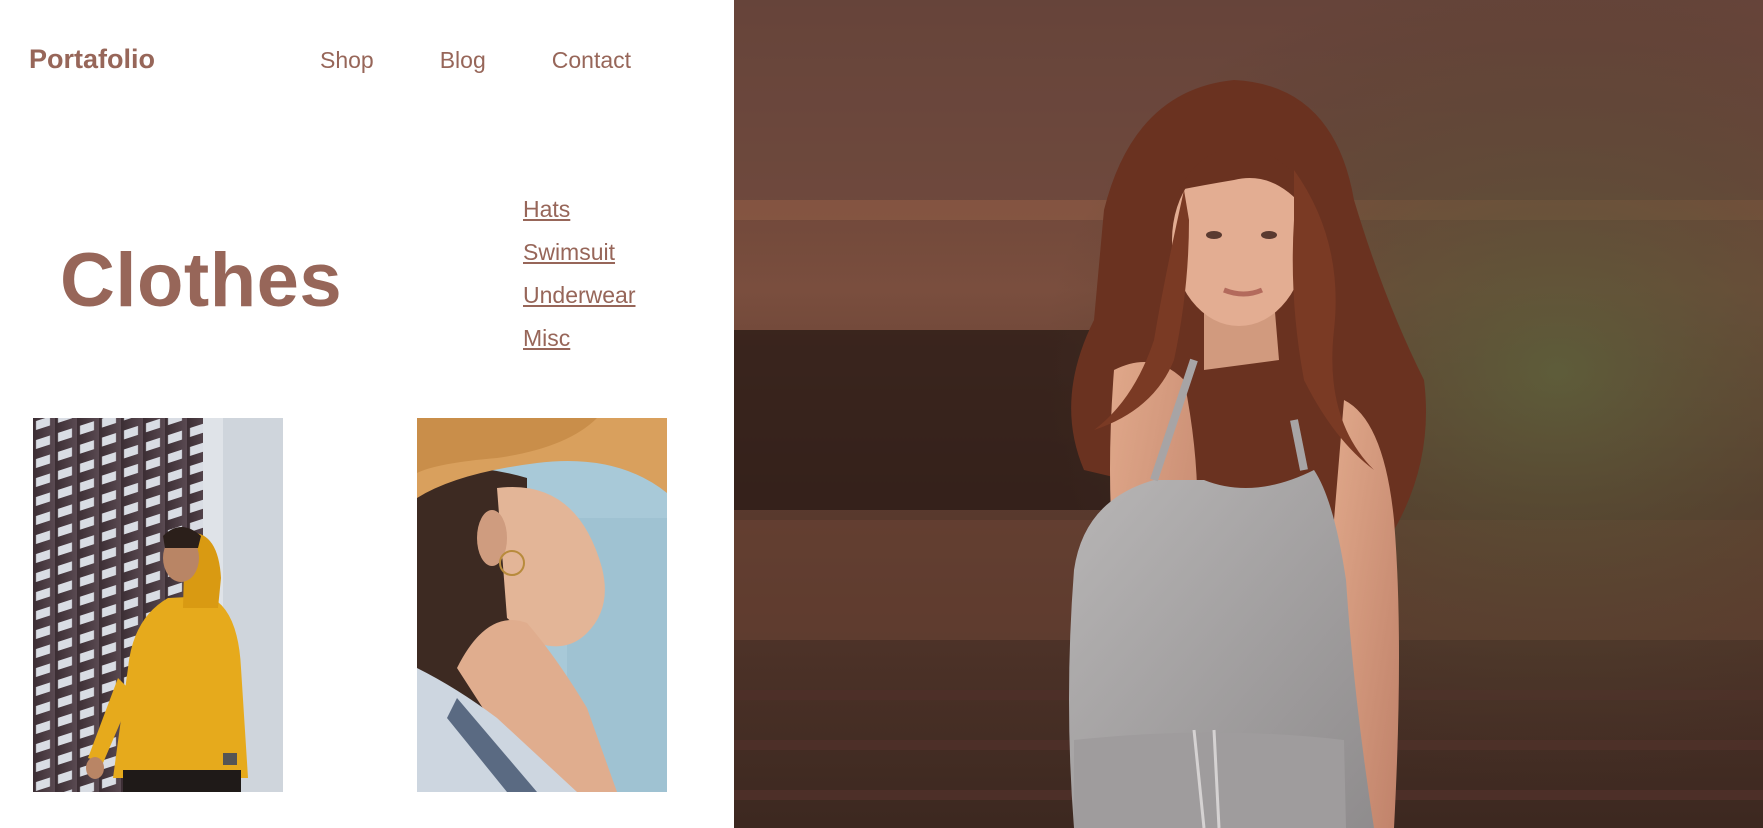 The image size is (1763, 828). What do you see at coordinates (546, 338) in the screenshot?
I see `category-link-misc: Misc` at bounding box center [546, 338].